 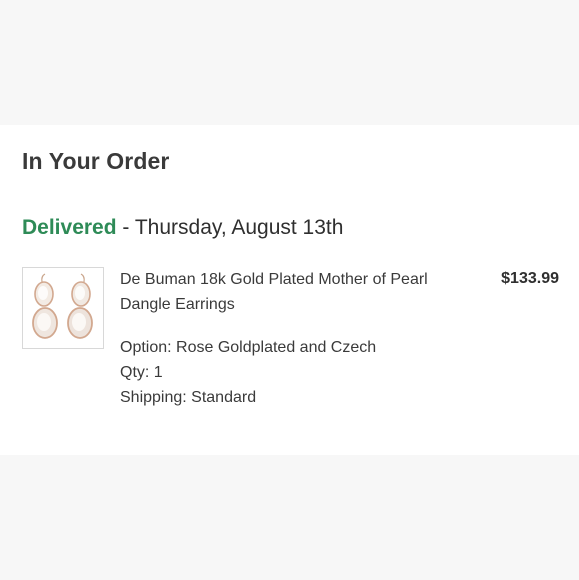 I want to click on delivery-date: Thursday, August 13th, so click(x=239, y=227).